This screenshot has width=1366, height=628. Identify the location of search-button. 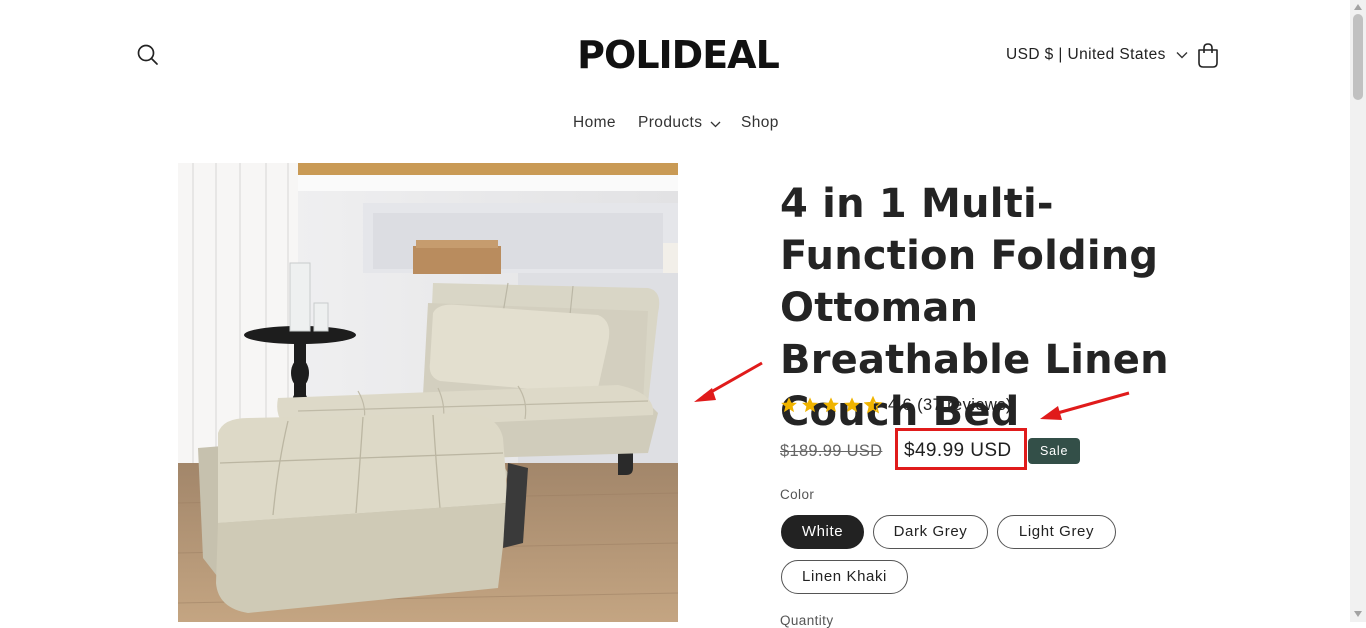
(148, 55).